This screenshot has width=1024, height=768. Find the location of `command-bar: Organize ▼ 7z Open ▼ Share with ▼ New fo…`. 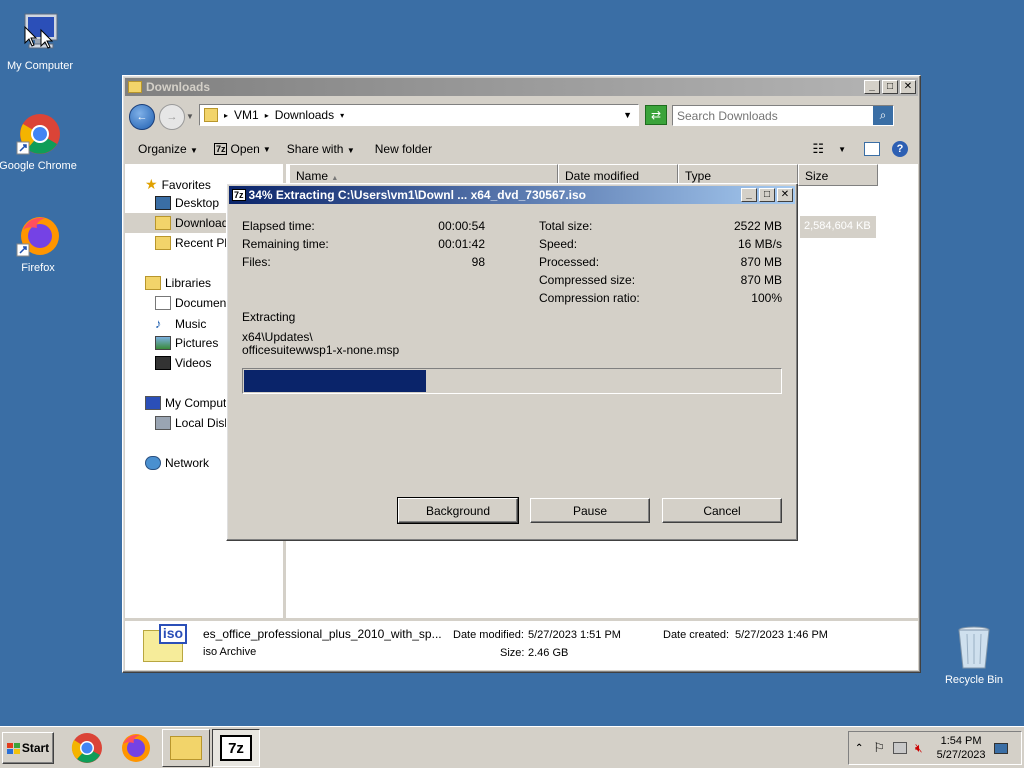

command-bar: Organize ▼ 7z Open ▼ Share with ▼ New fo… is located at coordinates (521, 149).